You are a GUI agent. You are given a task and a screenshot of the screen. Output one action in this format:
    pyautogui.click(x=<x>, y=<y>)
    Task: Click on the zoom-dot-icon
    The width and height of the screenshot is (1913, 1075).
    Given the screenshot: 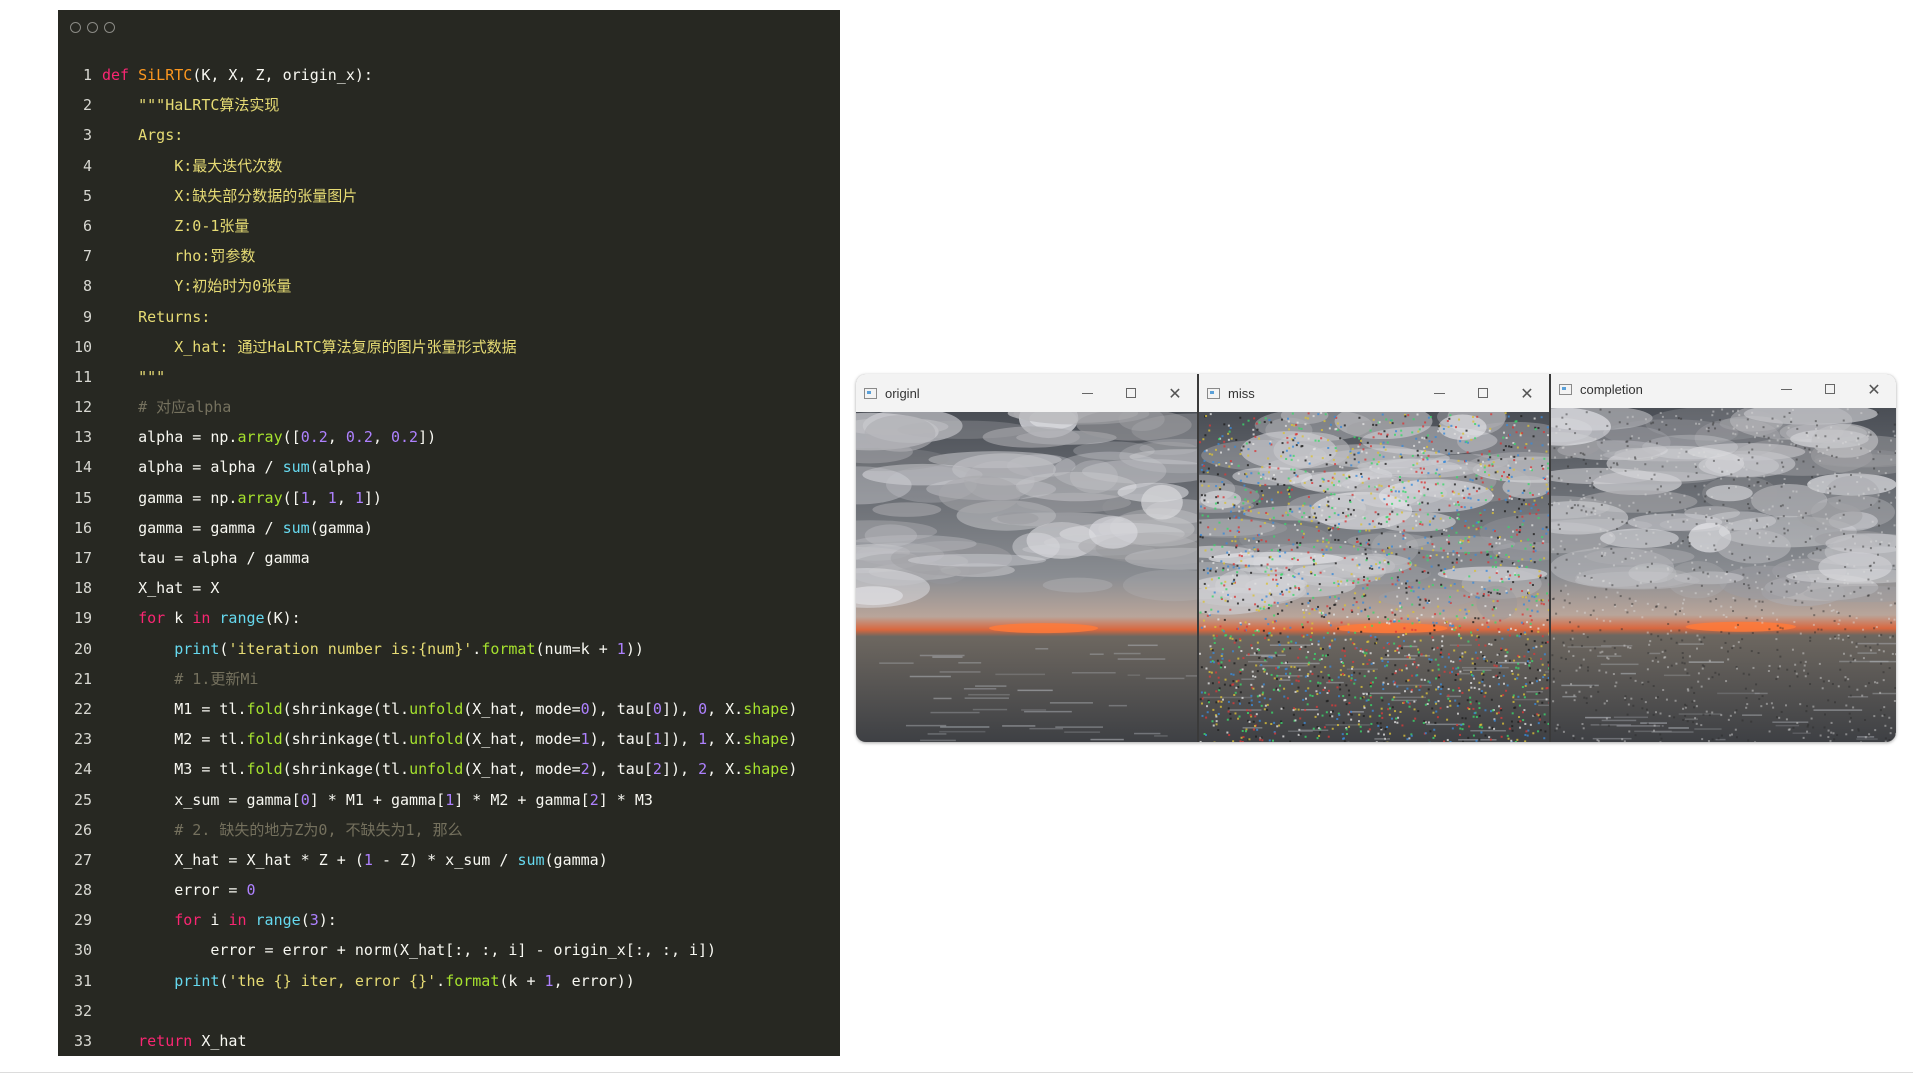 What is the action you would take?
    pyautogui.click(x=109, y=27)
    